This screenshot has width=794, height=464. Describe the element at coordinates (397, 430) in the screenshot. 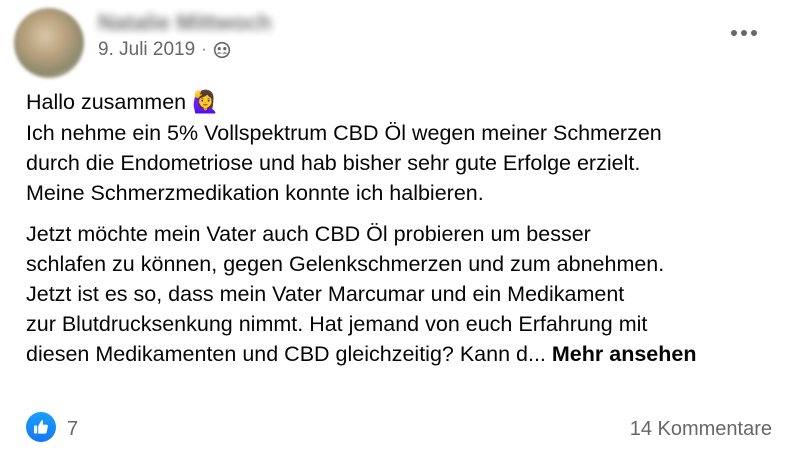

I see `post-footer: 7 14 Kommentare` at that location.